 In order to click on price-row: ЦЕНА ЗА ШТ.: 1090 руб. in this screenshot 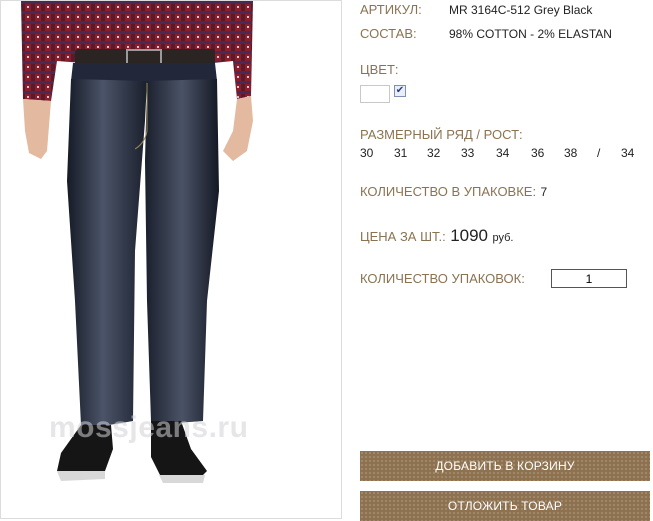, I will do `click(436, 236)`.